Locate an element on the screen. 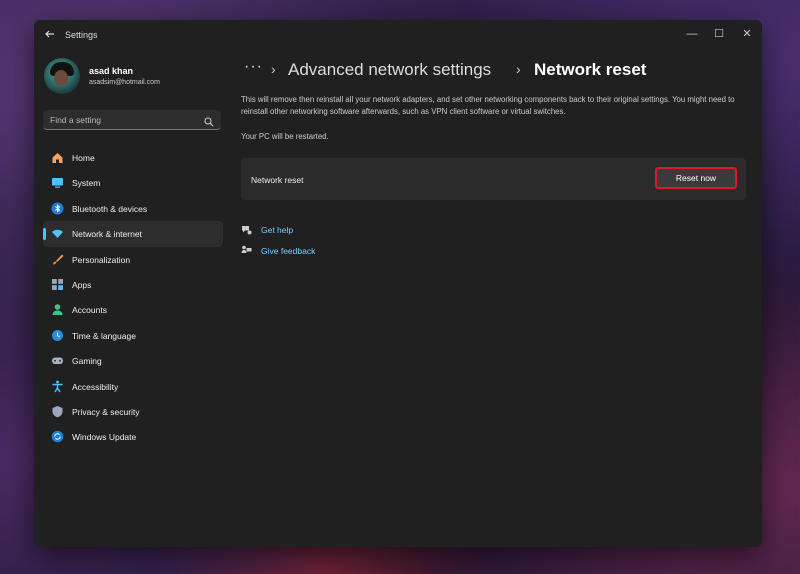  sidebar-item-accounts: Accounts is located at coordinates (133, 309).